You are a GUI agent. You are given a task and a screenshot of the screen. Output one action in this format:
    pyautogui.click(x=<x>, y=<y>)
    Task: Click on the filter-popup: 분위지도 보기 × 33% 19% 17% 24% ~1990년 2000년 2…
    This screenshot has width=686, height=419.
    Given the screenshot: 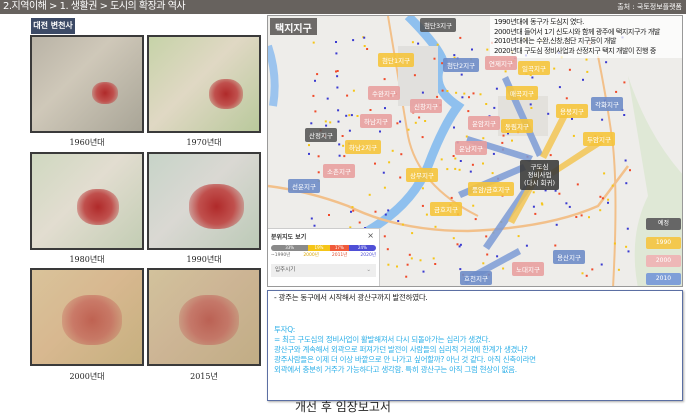 What is the action you would take?
    pyautogui.click(x=324, y=257)
    